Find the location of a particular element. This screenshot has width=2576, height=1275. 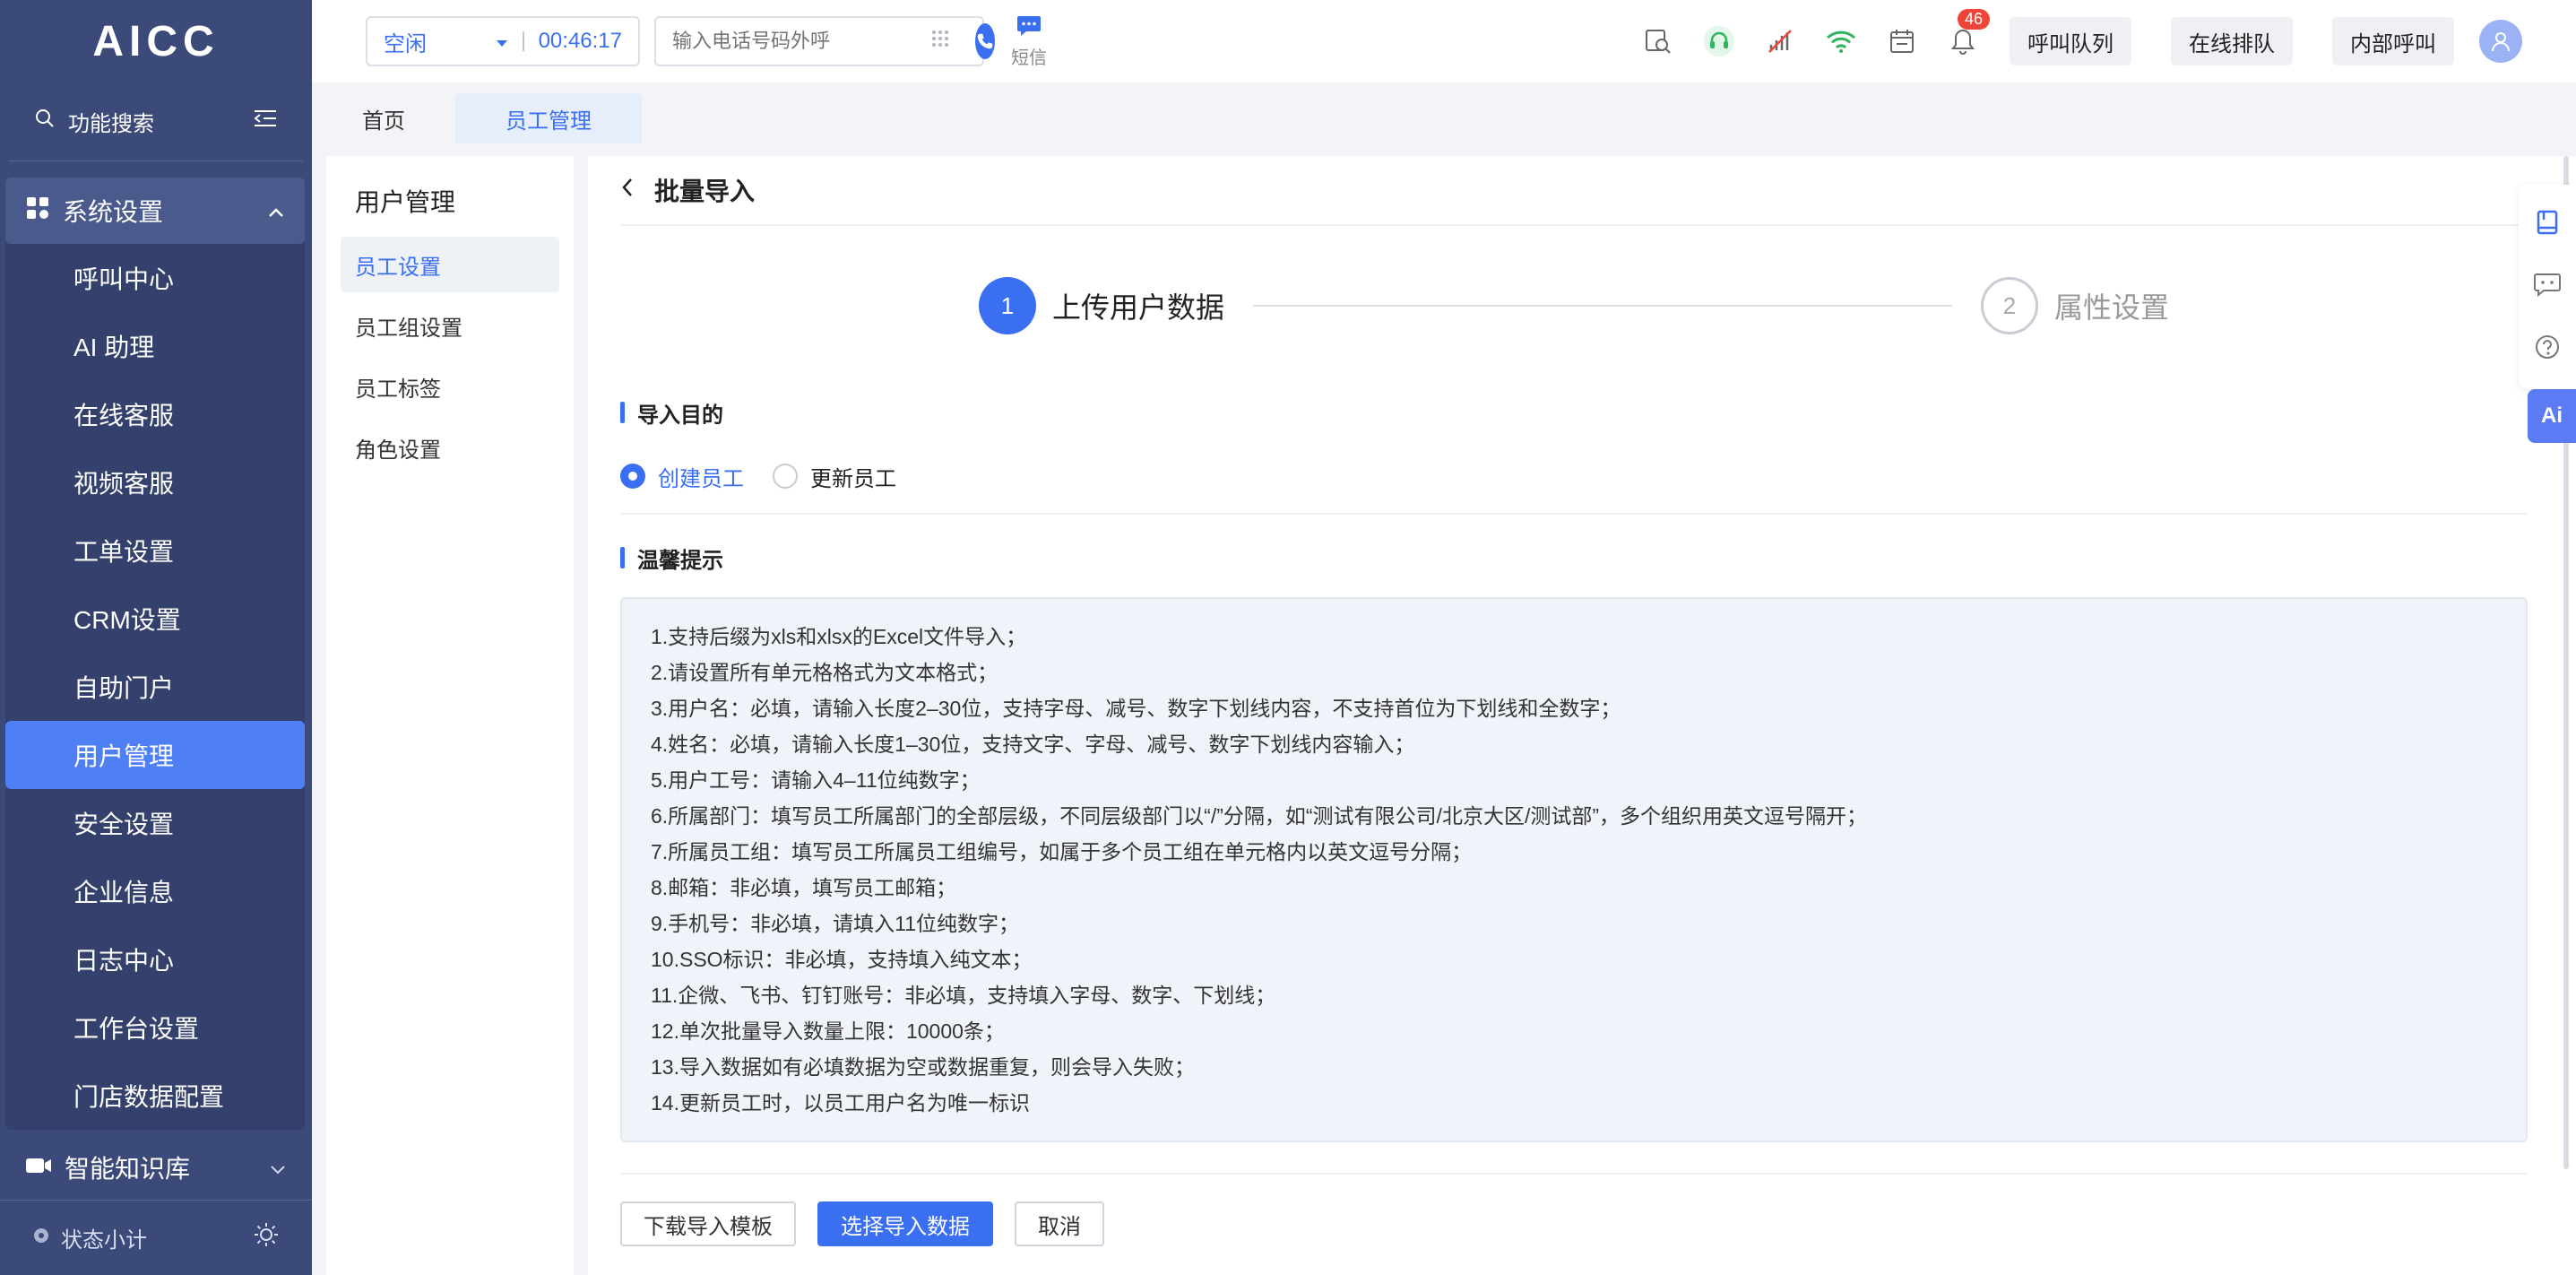

tip-line: 1.支持后缀为xls和xlsx的Excel文件导入； is located at coordinates (839, 636).